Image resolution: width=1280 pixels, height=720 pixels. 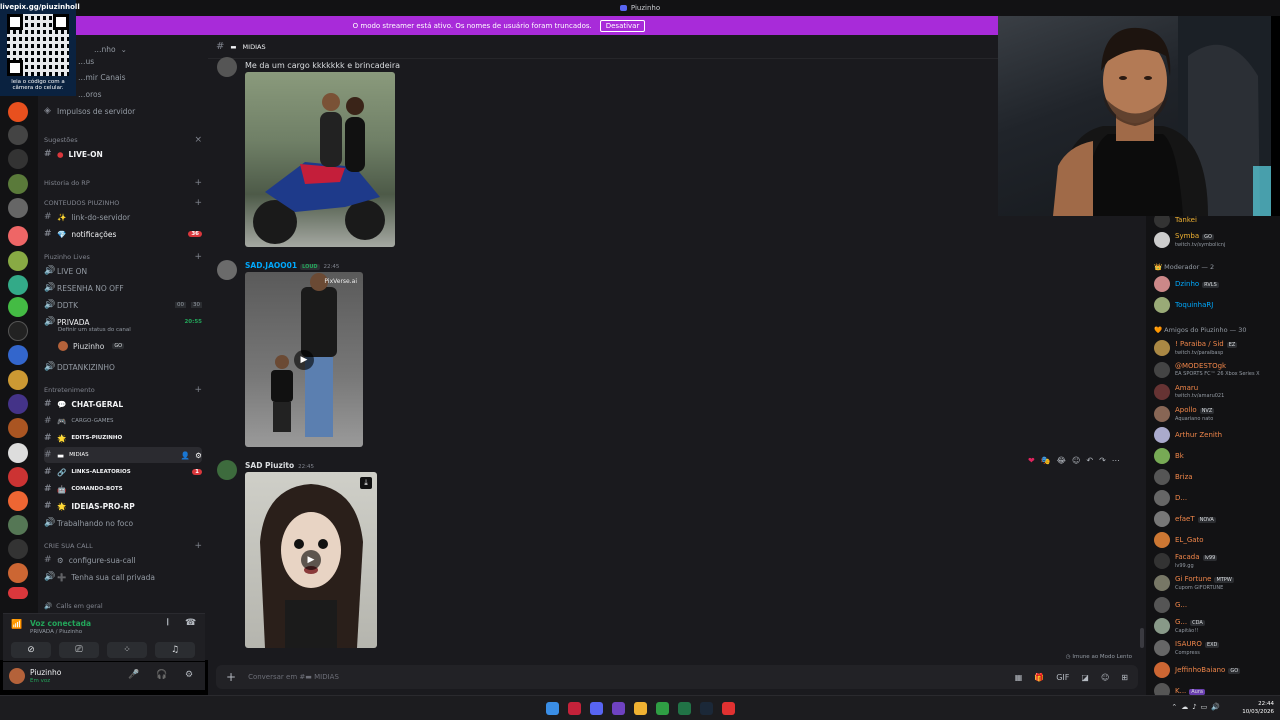 What do you see at coordinates (123, 606) in the screenshot?
I see `category-calls: 🔊 Calls em geral` at bounding box center [123, 606].